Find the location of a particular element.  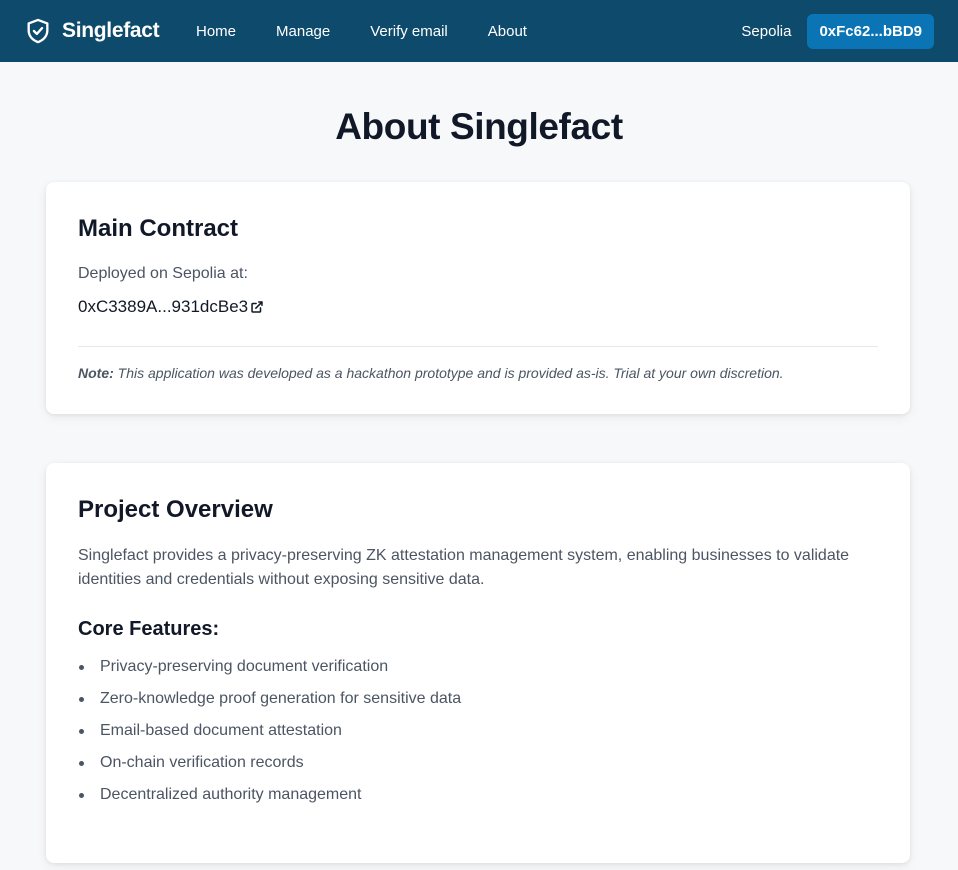

main-contract-heading: Main Contract is located at coordinates (158, 228).